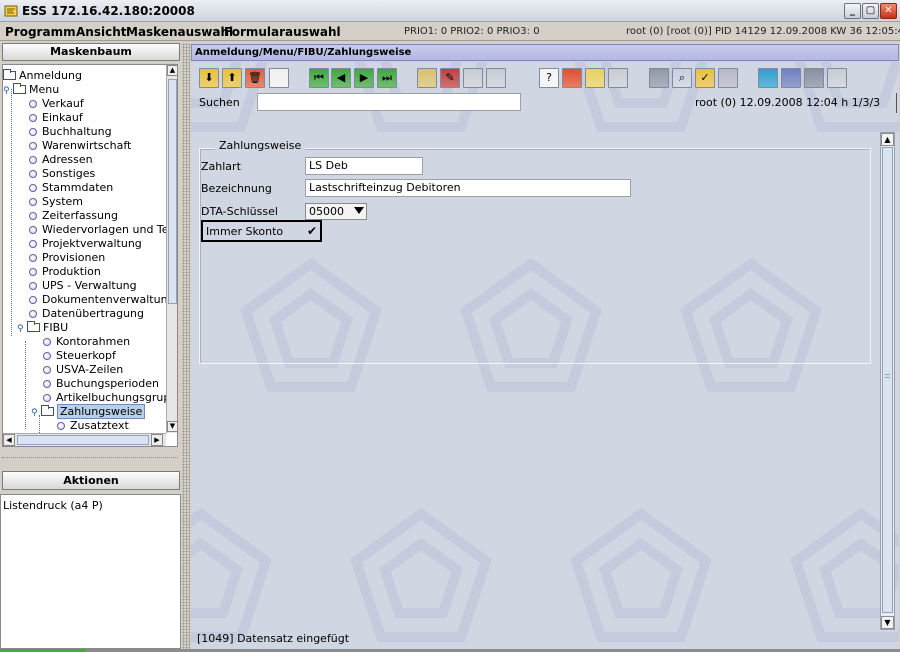 The height and width of the screenshot is (652, 900). I want to click on tree-item-ups-verwaltung: UPS - Verwaltung, so click(83, 286).